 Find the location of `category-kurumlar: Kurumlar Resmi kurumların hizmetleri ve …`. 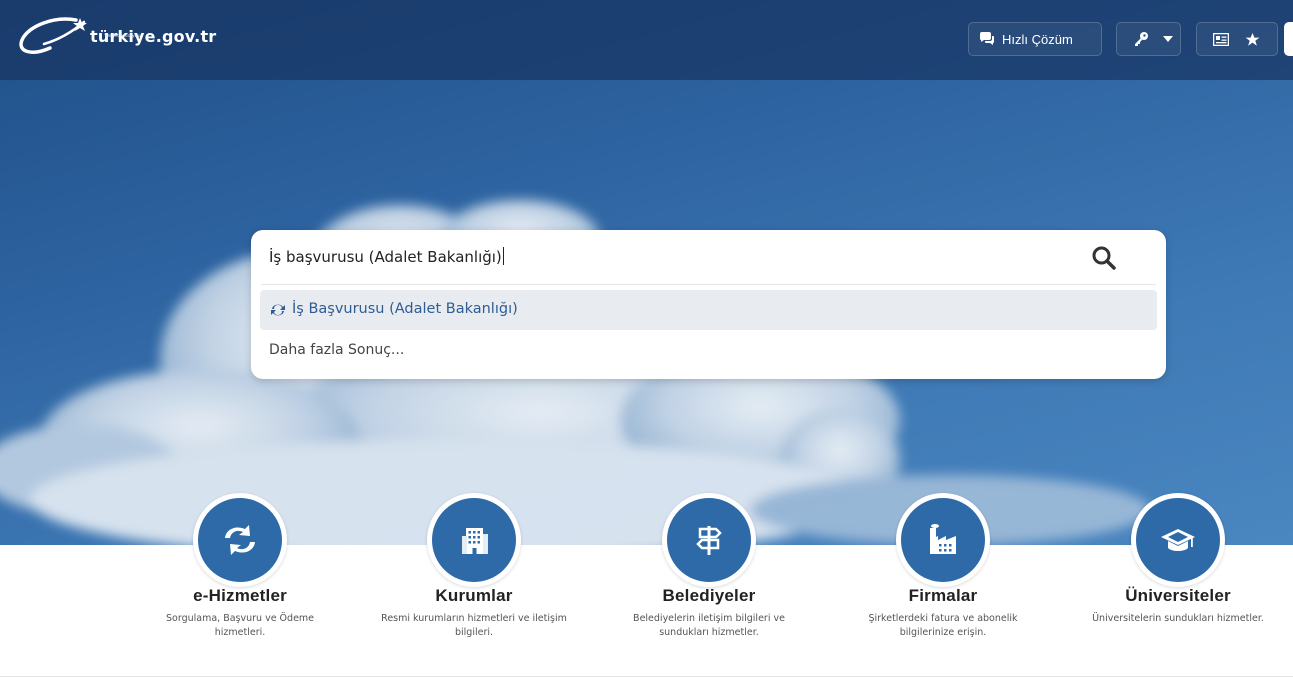

category-kurumlar: Kurumlar Resmi kurumların hizmetleri ve … is located at coordinates (474, 566).